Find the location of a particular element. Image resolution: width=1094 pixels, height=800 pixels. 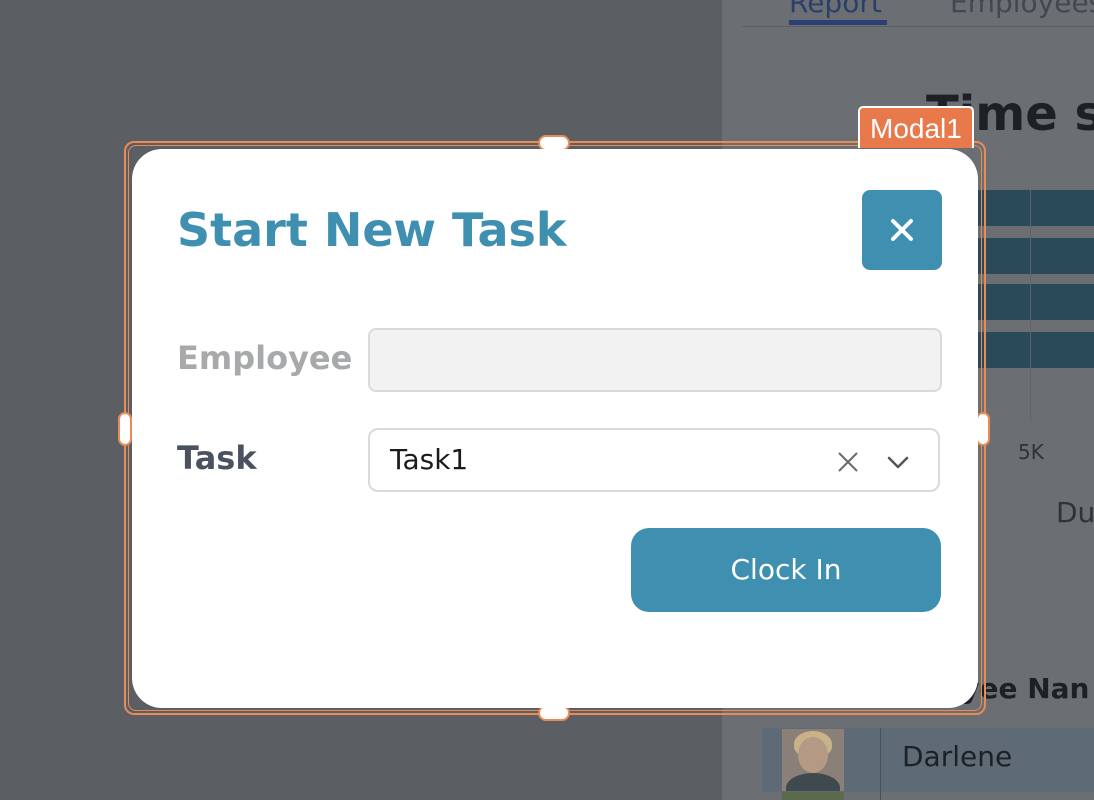

chart-axis-label: Du is located at coordinates (1075, 512).